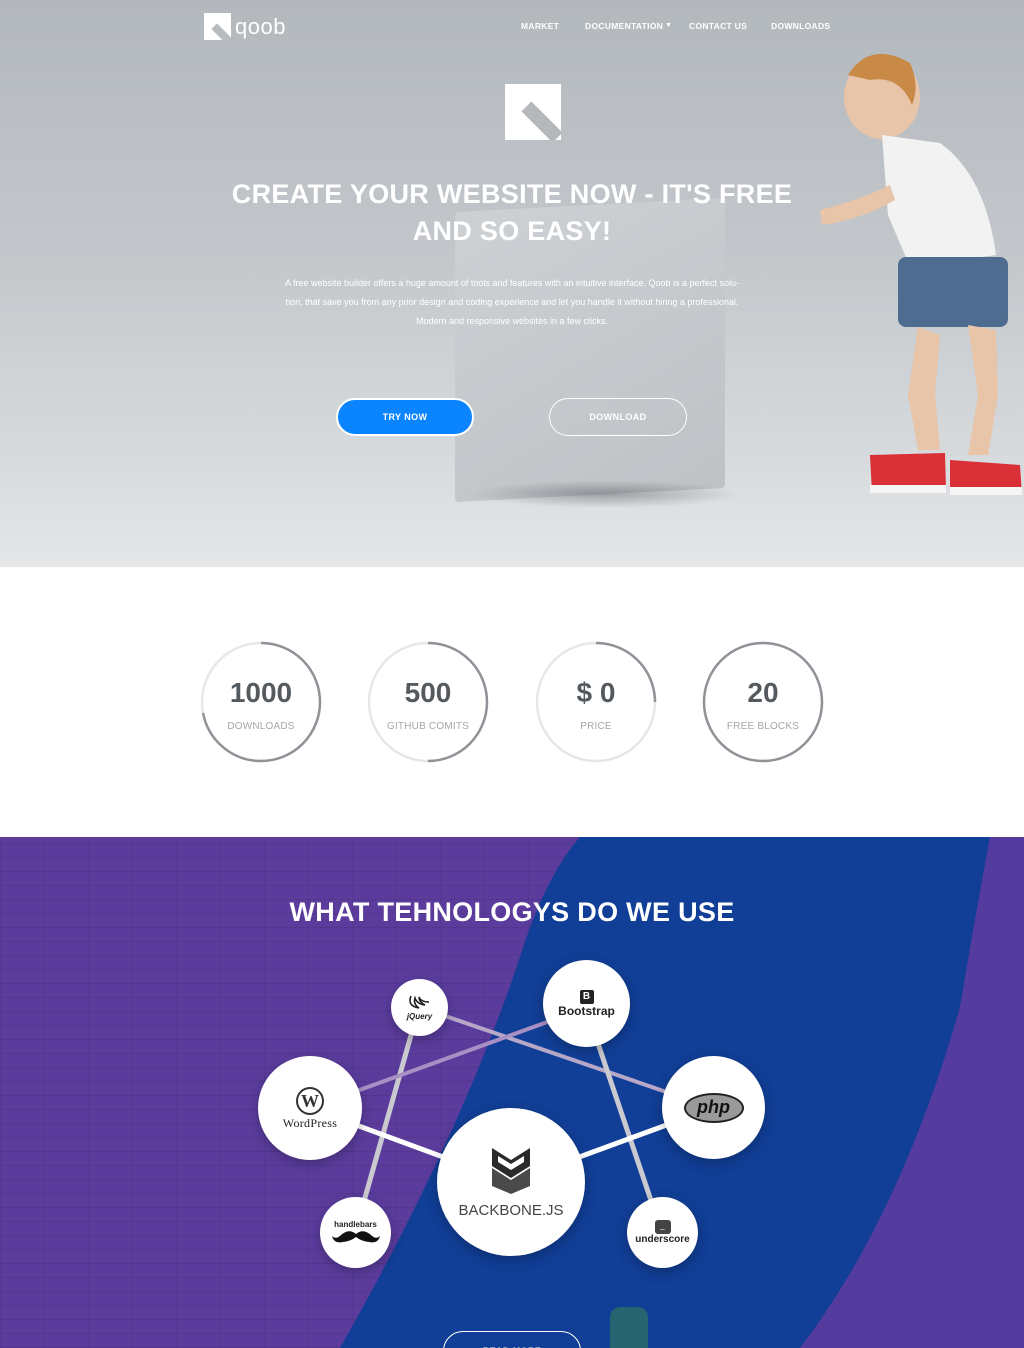  What do you see at coordinates (405, 417) in the screenshot?
I see `try-now-button: TRY NOW` at bounding box center [405, 417].